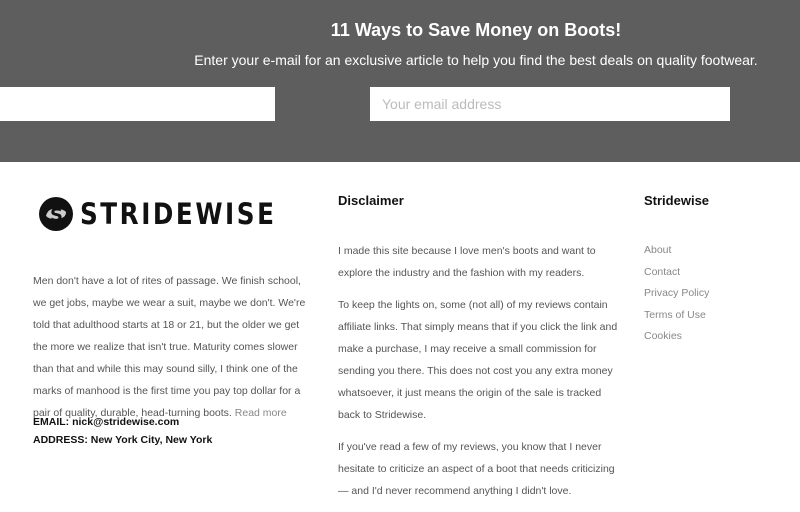 The image size is (800, 512). I want to click on link-terms-of-use: Terms of Use, so click(676, 316).